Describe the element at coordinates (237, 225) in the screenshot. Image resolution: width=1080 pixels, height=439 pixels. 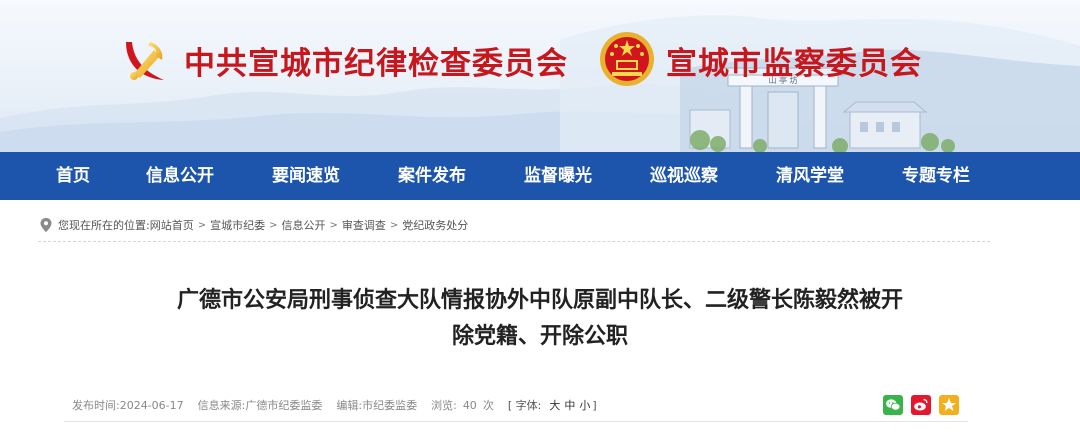
I see `breadcrumb-item-city-commission: 宣城市纪委` at that location.